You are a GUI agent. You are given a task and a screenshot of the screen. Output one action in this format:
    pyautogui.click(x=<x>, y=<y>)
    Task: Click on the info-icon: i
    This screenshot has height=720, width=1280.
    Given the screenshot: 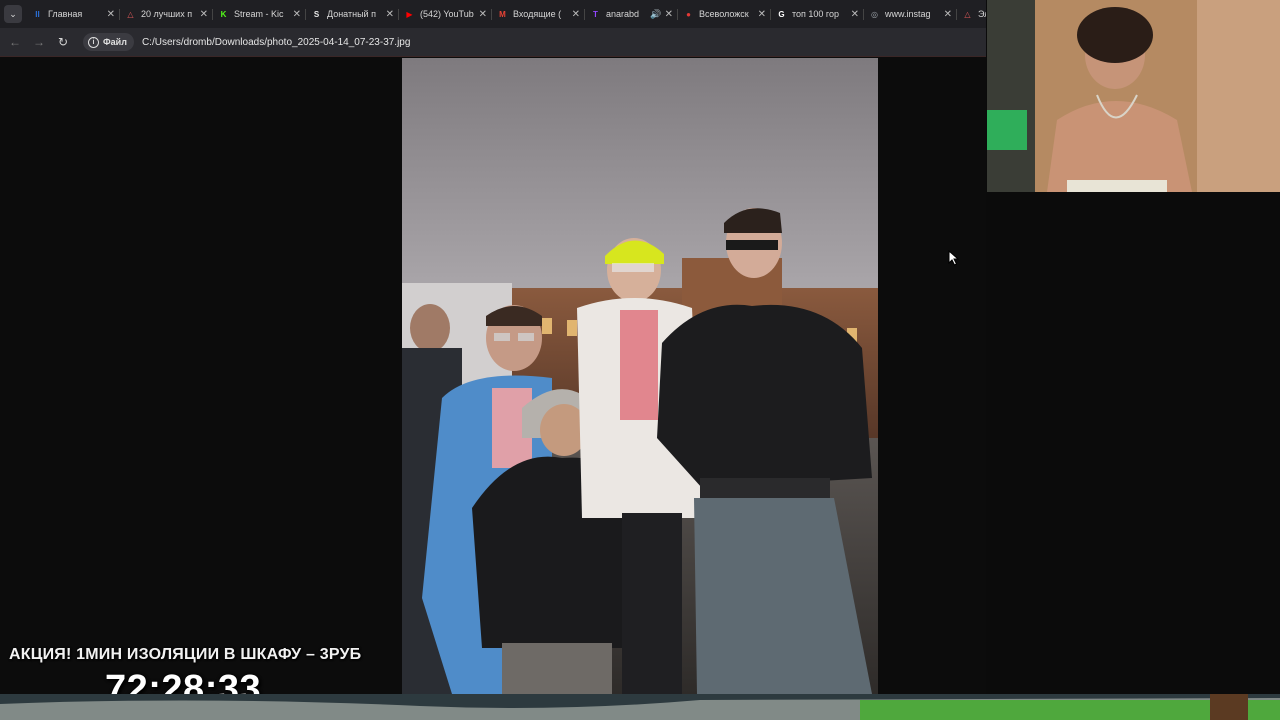 What is the action you would take?
    pyautogui.click(x=93, y=42)
    